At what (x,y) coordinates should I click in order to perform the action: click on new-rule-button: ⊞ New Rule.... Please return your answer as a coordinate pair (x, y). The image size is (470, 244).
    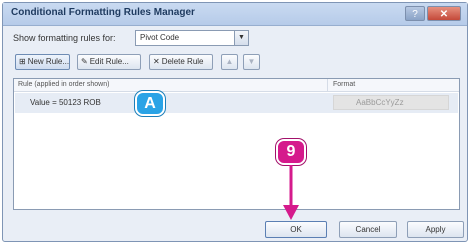
    Looking at the image, I should click on (42, 62).